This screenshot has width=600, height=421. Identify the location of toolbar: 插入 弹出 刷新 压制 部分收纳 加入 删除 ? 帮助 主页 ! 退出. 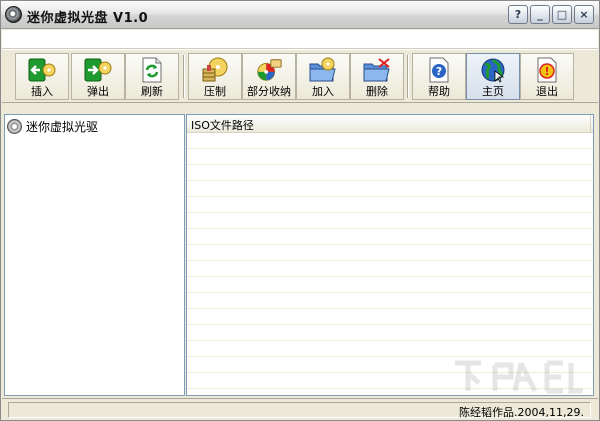
(300, 76).